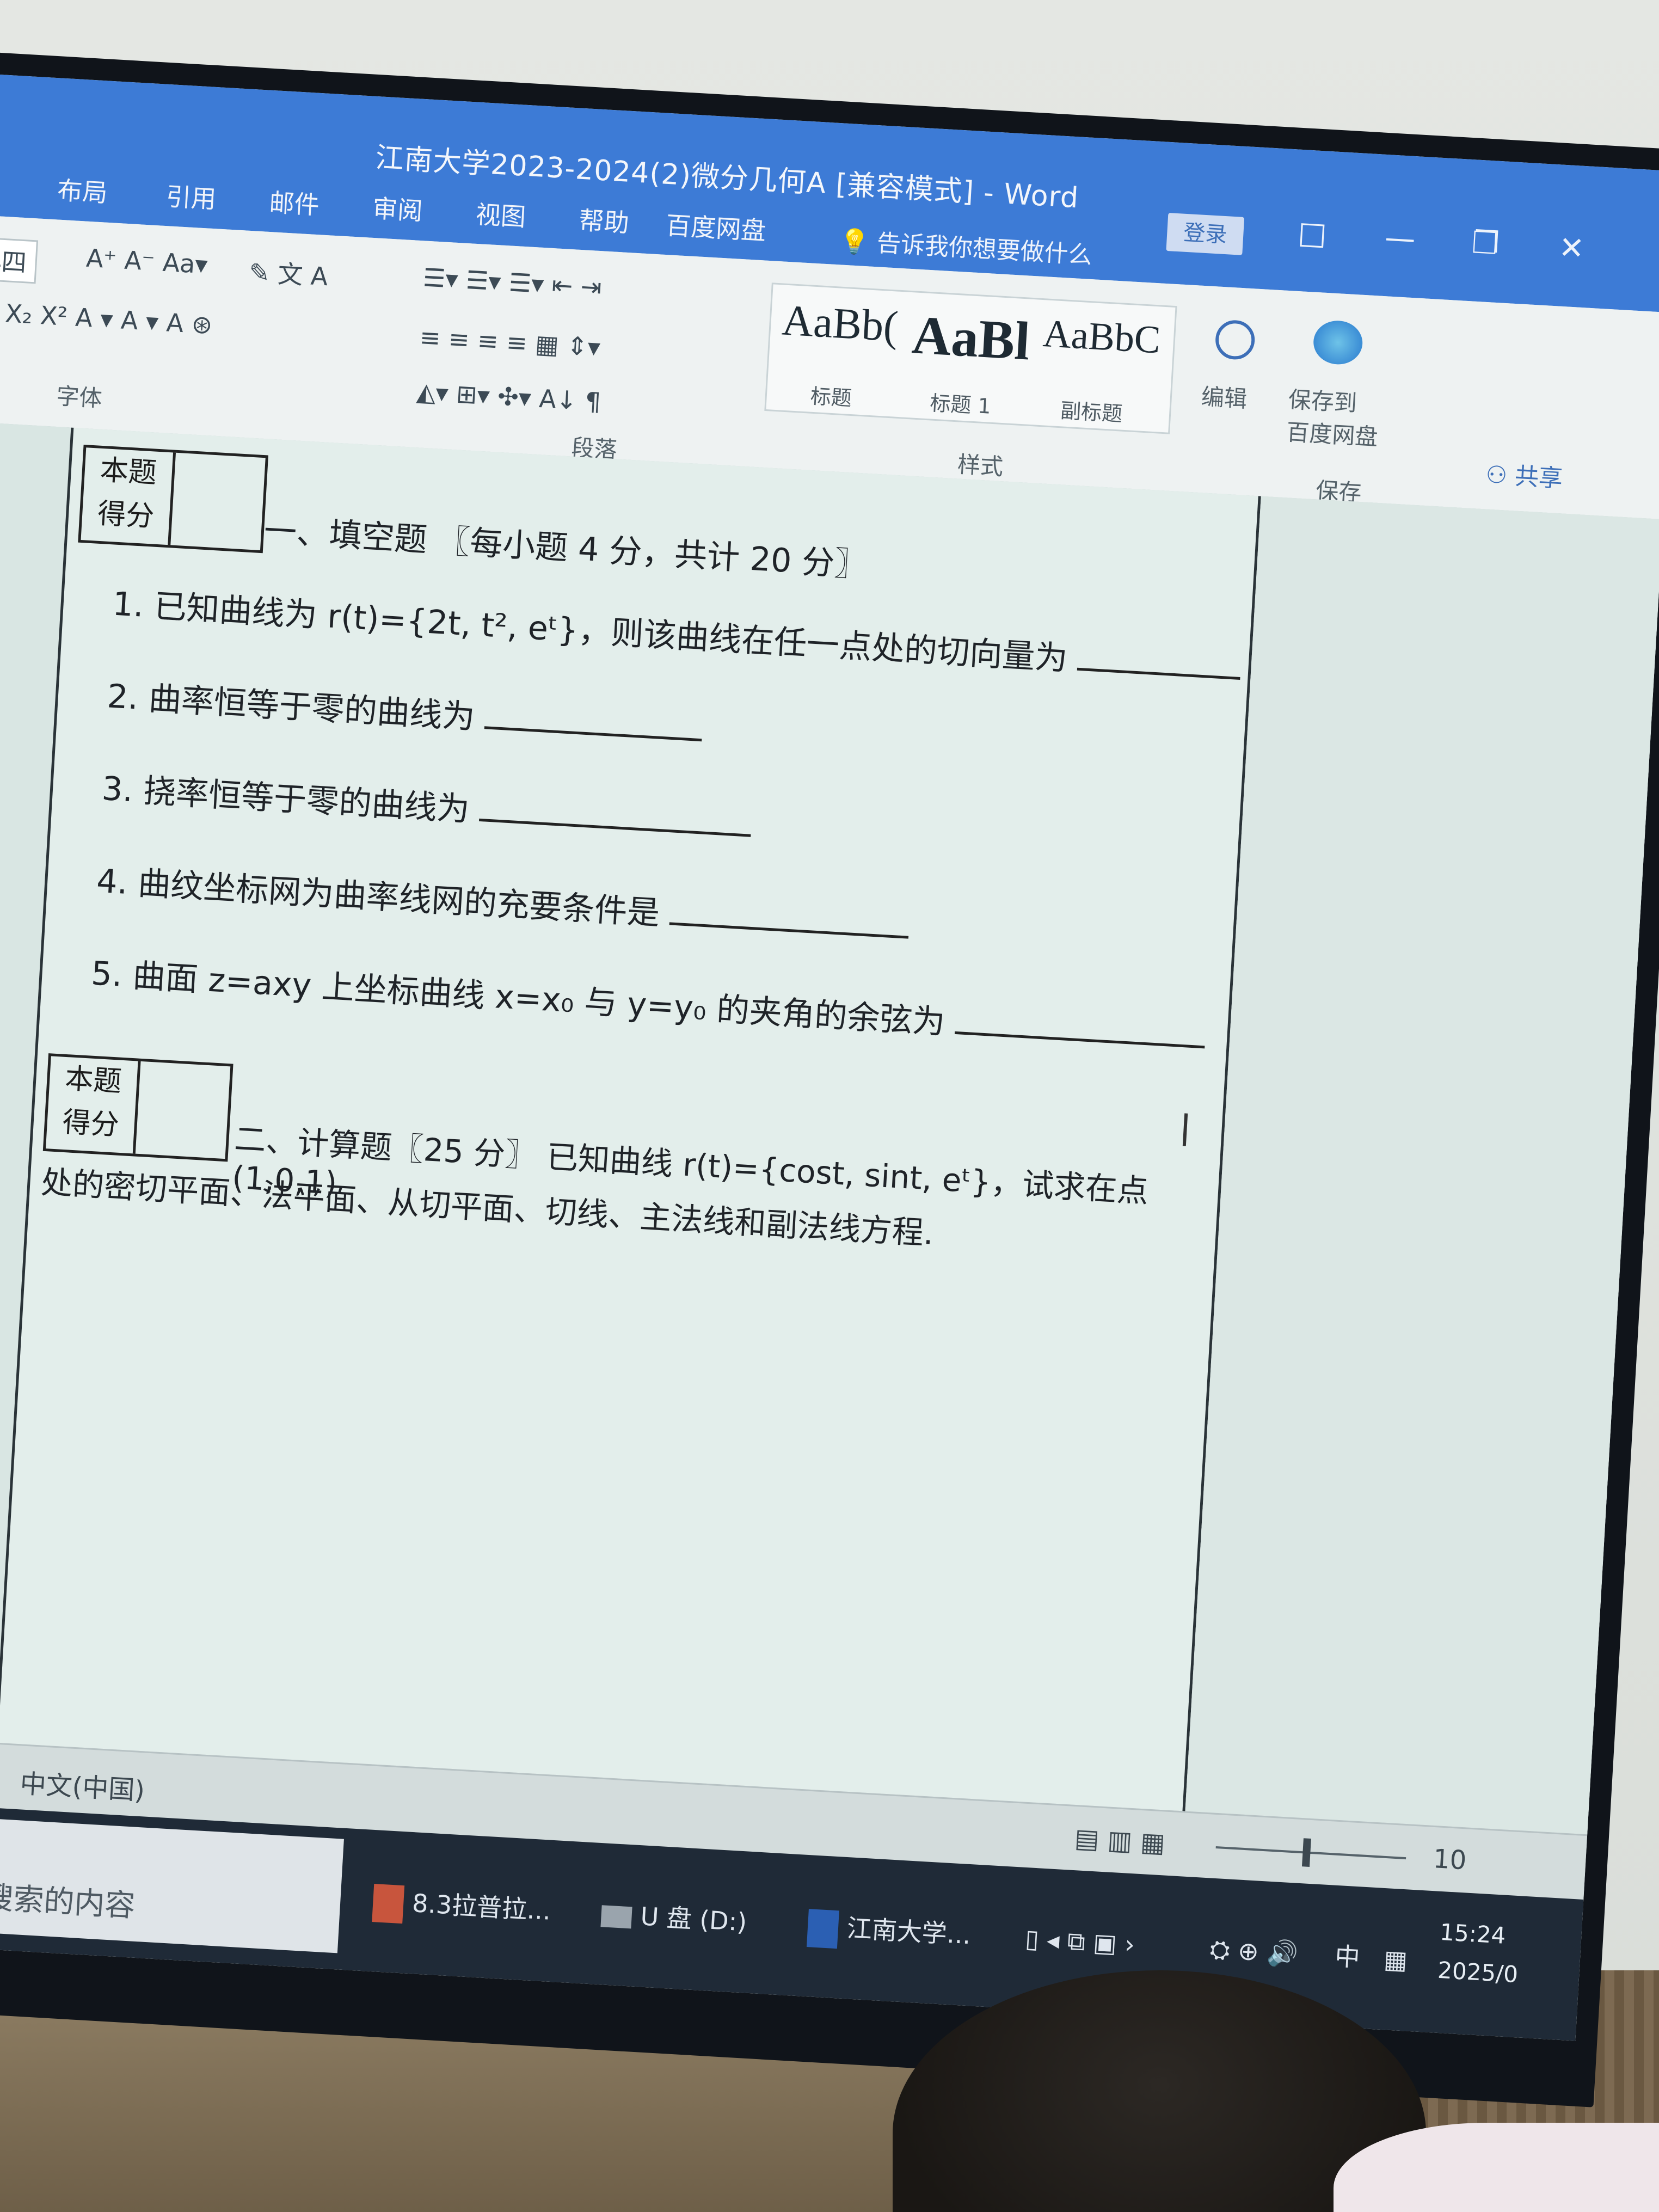 Image resolution: width=1659 pixels, height=2212 pixels. What do you see at coordinates (1396, 1960) in the screenshot?
I see `ime-mode-icon: ▦` at bounding box center [1396, 1960].